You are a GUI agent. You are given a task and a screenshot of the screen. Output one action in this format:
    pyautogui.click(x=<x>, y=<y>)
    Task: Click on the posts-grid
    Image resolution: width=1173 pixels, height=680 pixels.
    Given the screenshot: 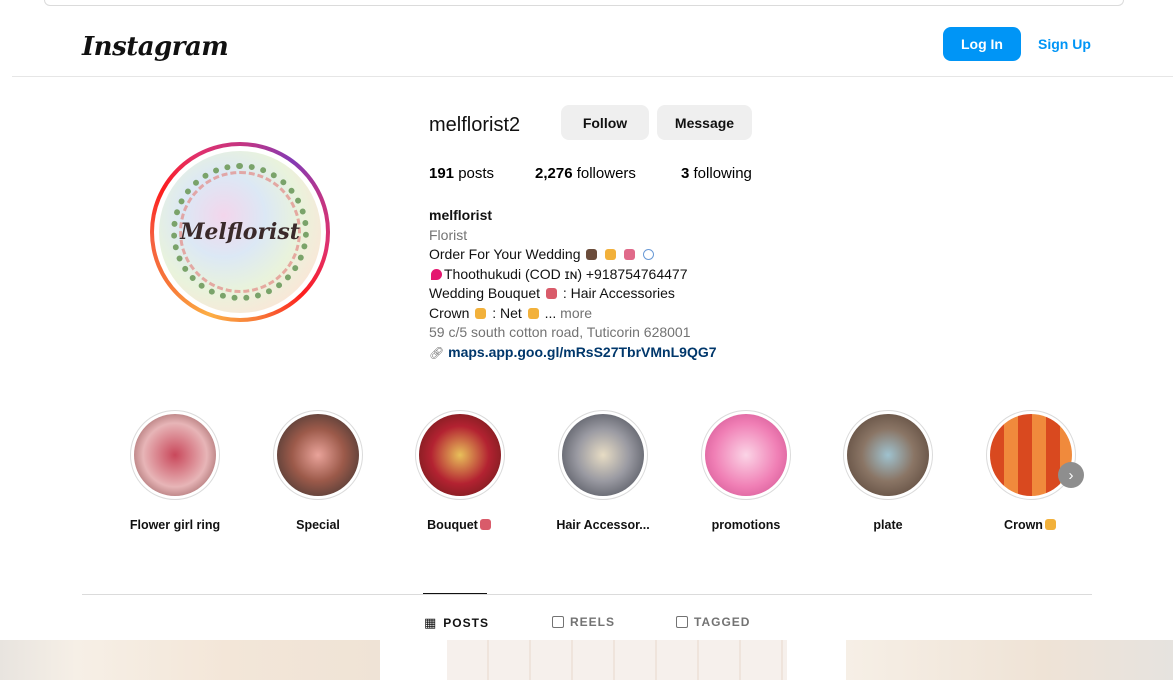 What is the action you would take?
    pyautogui.click(x=586, y=660)
    